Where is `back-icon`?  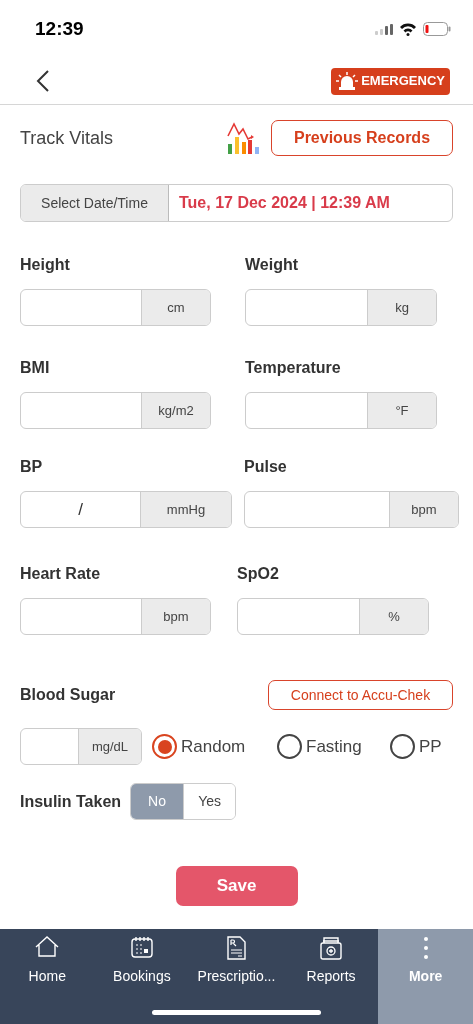
back-icon is located at coordinates (43, 81).